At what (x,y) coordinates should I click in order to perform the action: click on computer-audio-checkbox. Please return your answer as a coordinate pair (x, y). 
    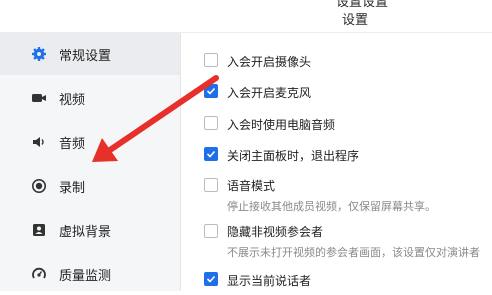
    Looking at the image, I should click on (211, 123).